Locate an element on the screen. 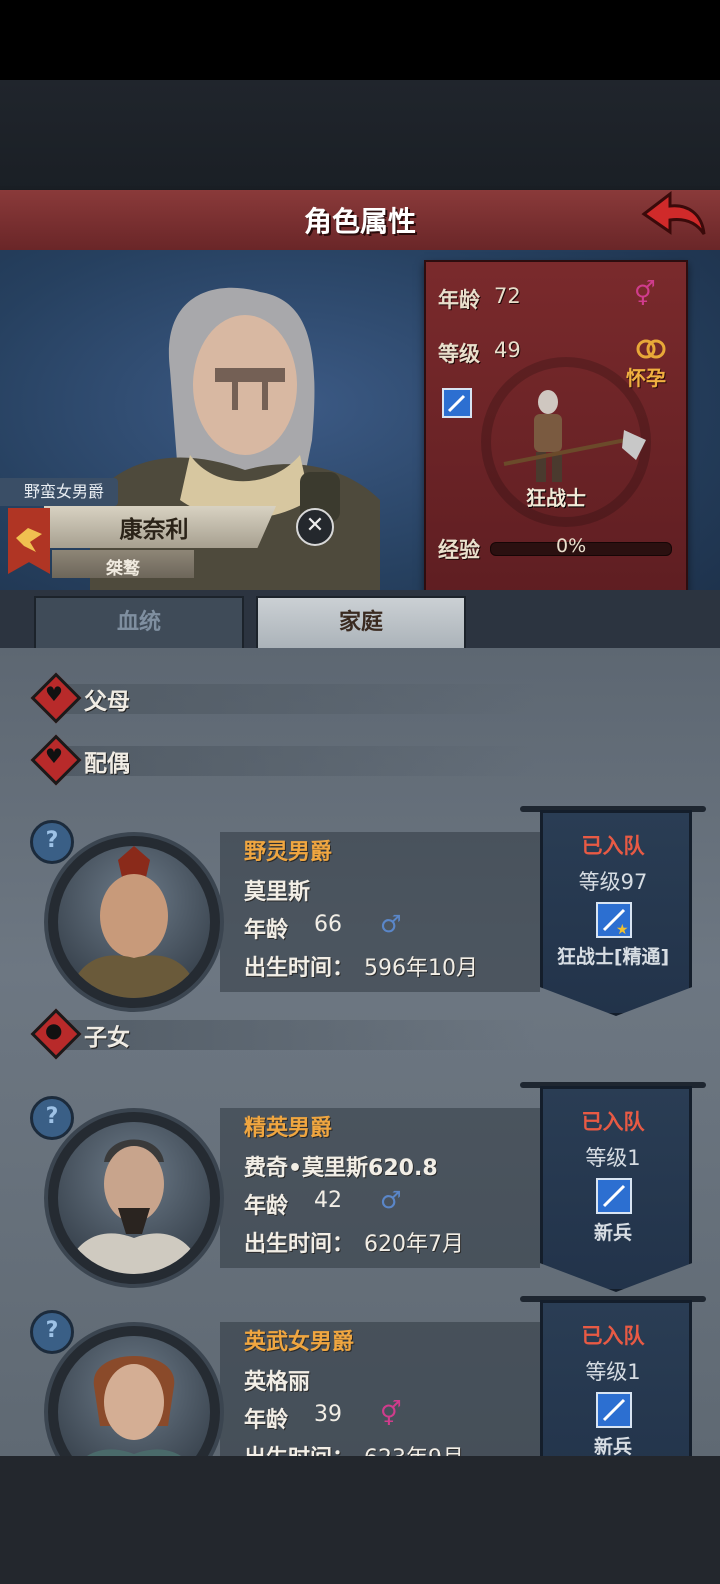  berserker-figure is located at coordinates (574, 436).